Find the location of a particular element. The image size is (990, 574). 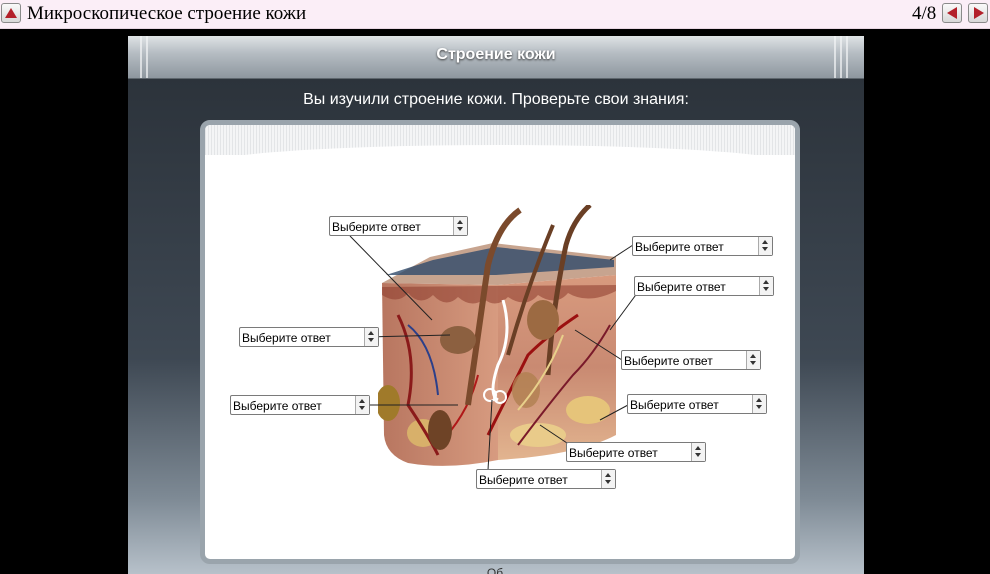

answer-select-5: Выберите ответ is located at coordinates (691, 360).